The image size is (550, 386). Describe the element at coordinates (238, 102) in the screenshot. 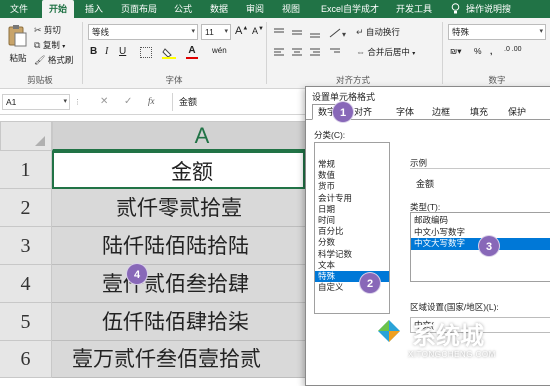

I see `formula-input: 金额` at that location.